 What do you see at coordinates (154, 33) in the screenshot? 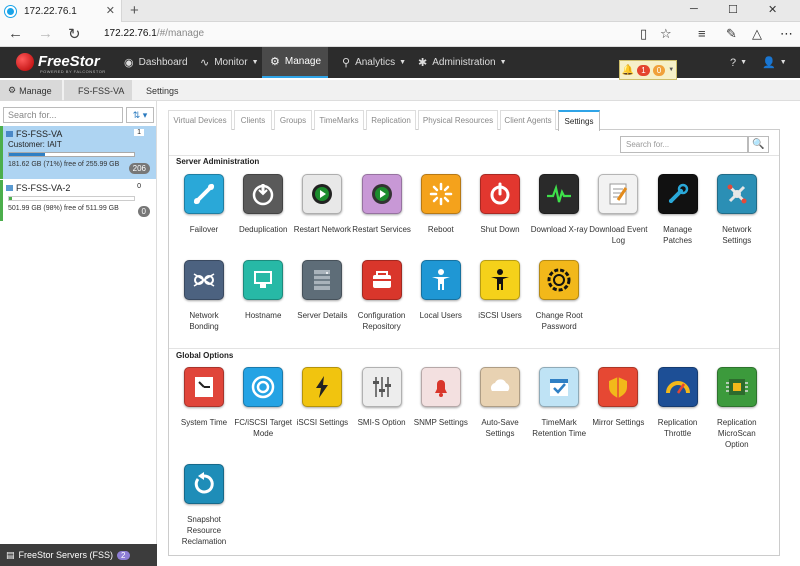
I see `url-field: 172.22.76.1/#/manage` at bounding box center [154, 33].